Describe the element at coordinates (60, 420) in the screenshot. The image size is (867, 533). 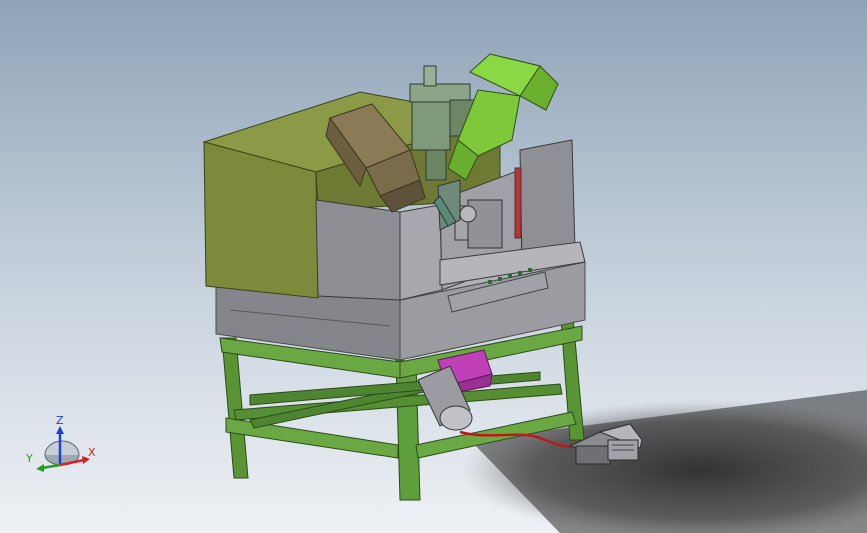
I see `z-axis-label: Z` at that location.